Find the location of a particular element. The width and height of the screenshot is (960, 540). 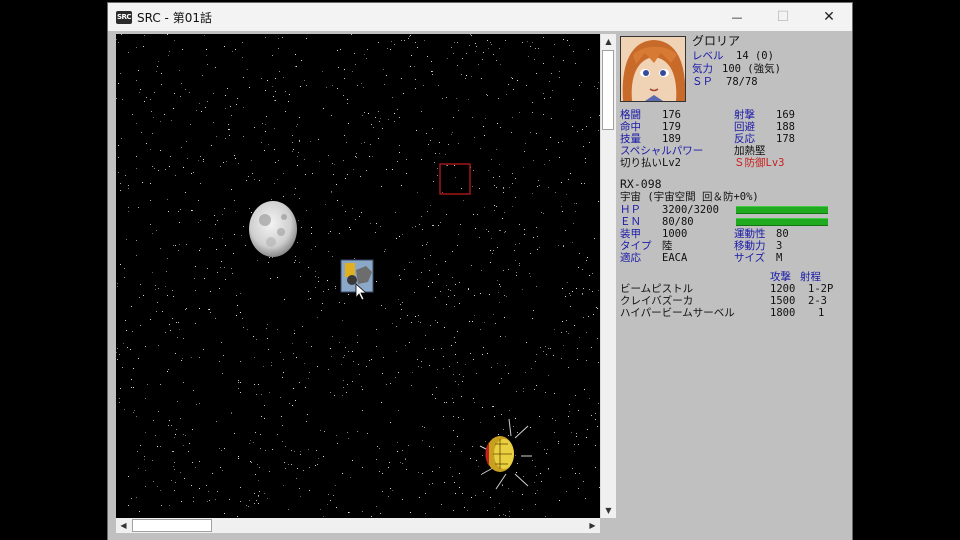

cursor-frame is located at coordinates (455, 179).